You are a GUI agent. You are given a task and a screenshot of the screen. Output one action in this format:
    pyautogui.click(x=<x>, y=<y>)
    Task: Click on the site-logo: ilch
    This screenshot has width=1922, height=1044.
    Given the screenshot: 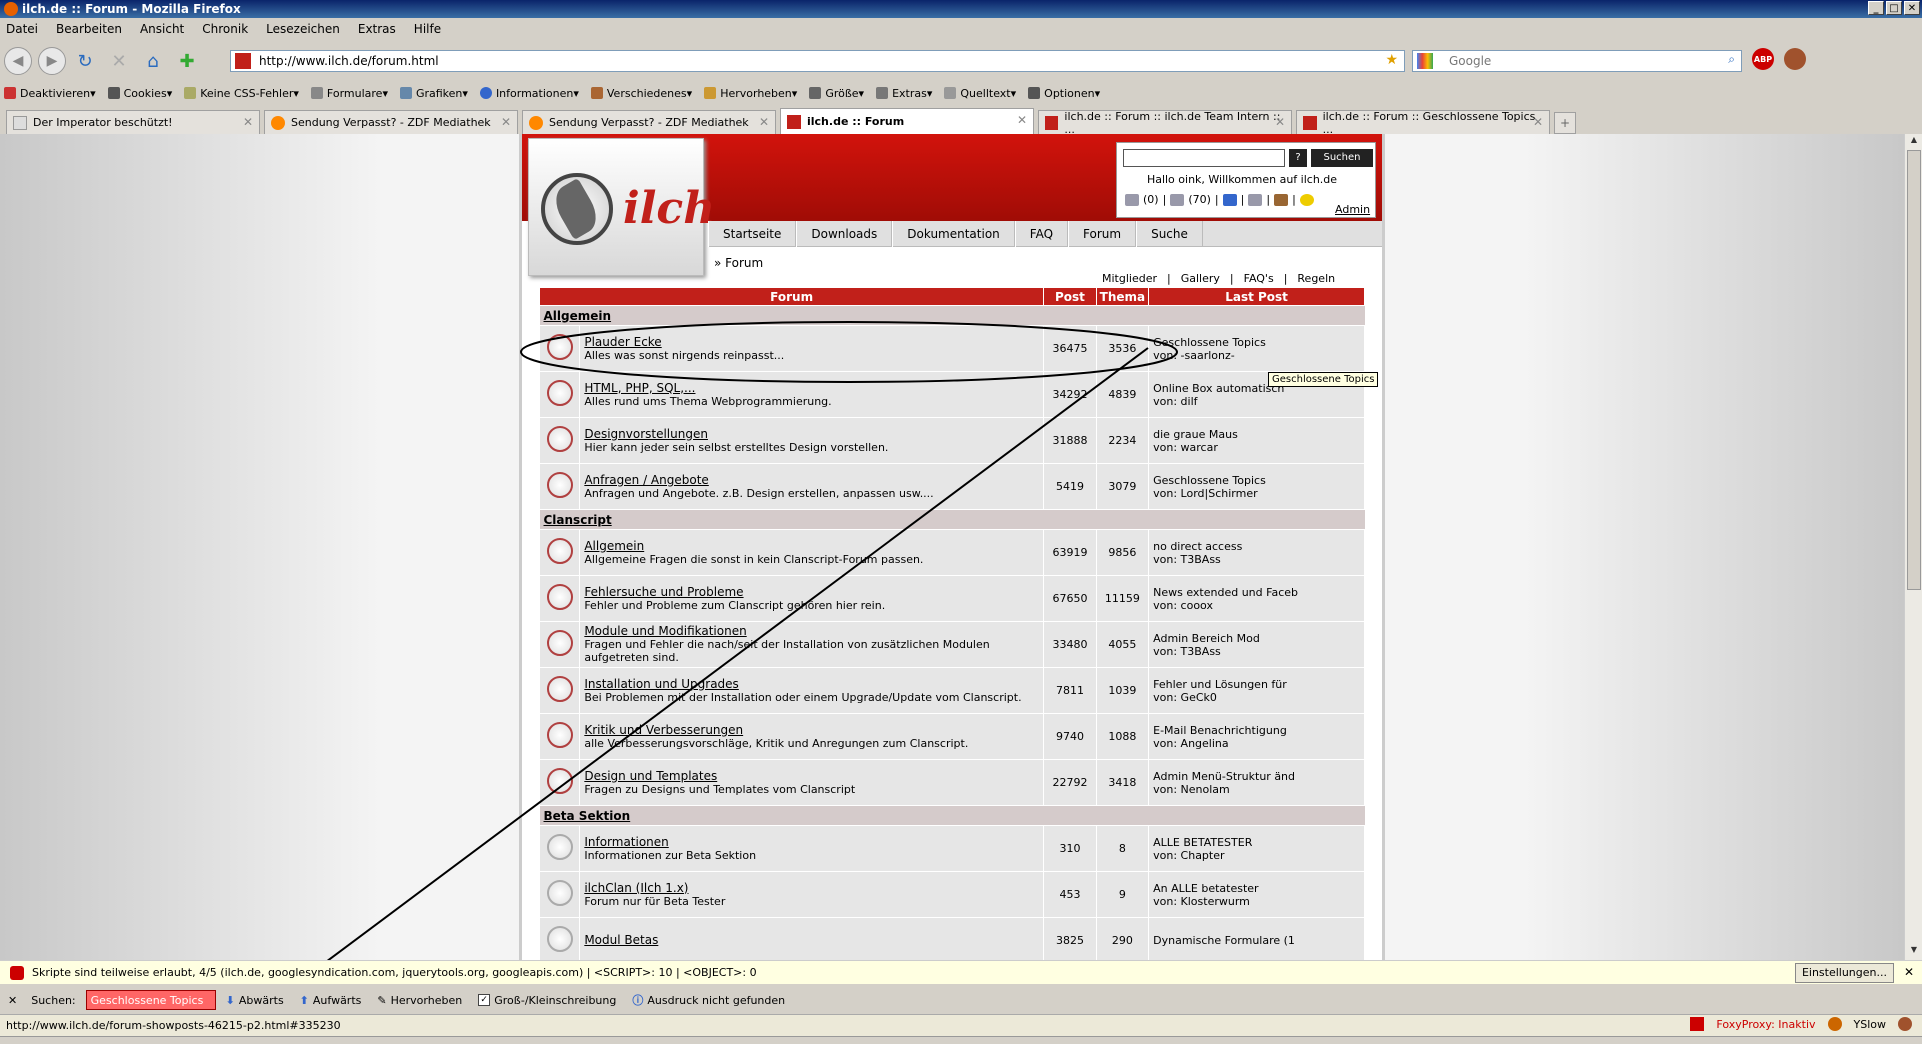 What is the action you would take?
    pyautogui.click(x=621, y=207)
    